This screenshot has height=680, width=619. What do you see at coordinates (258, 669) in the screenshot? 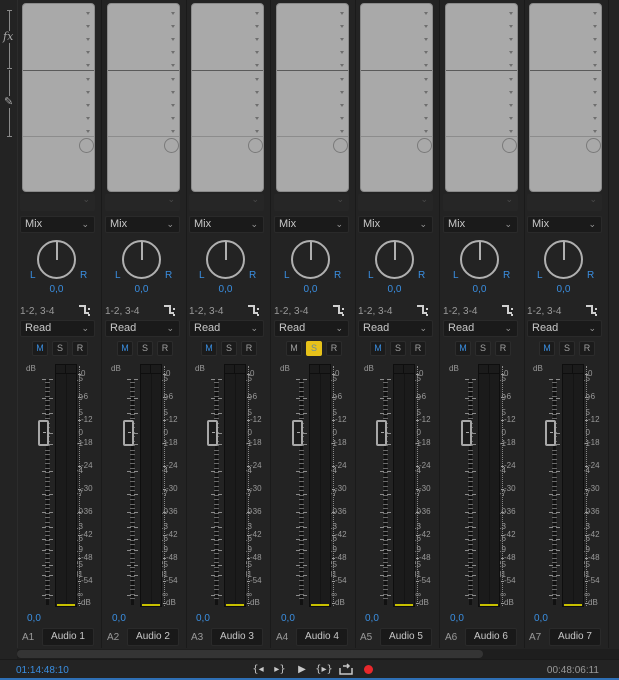
I see `go-to-in-button: {◂` at bounding box center [258, 669].